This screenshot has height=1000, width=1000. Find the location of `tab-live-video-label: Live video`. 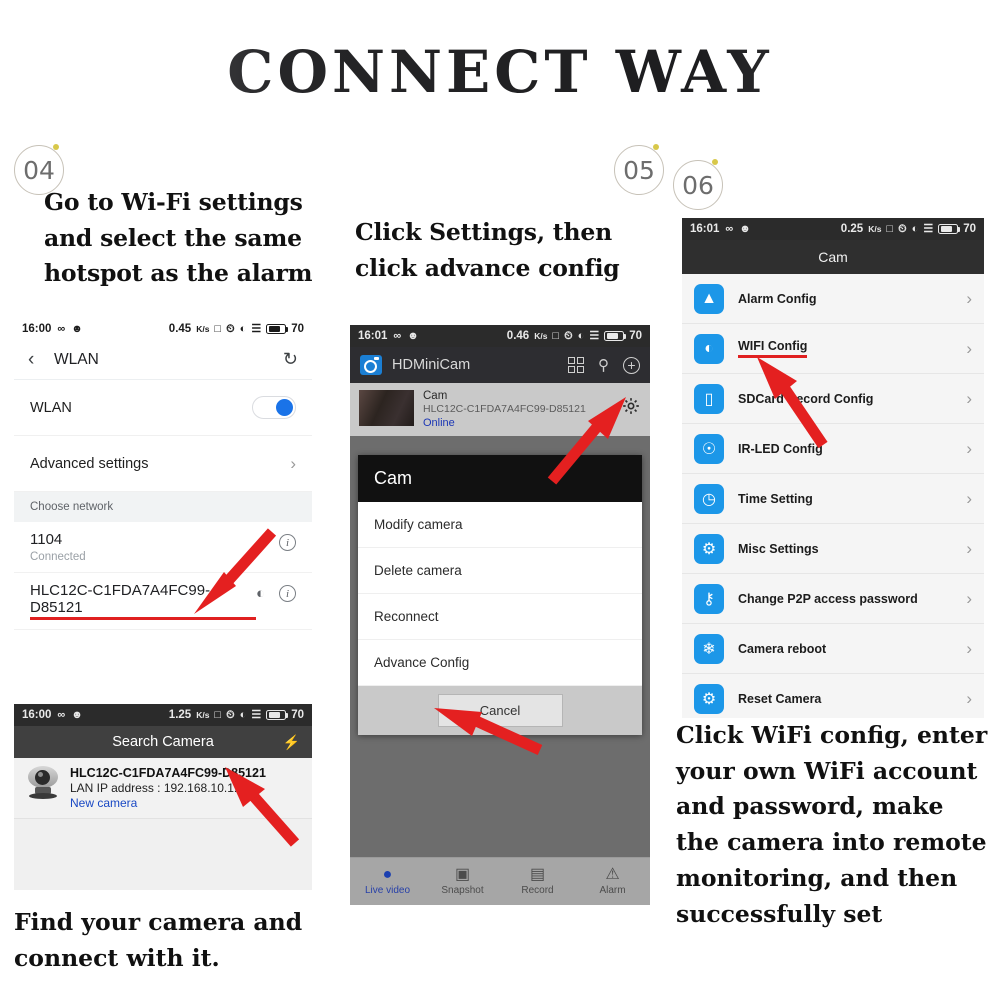

tab-live-video-label: Live video is located at coordinates (387, 890).